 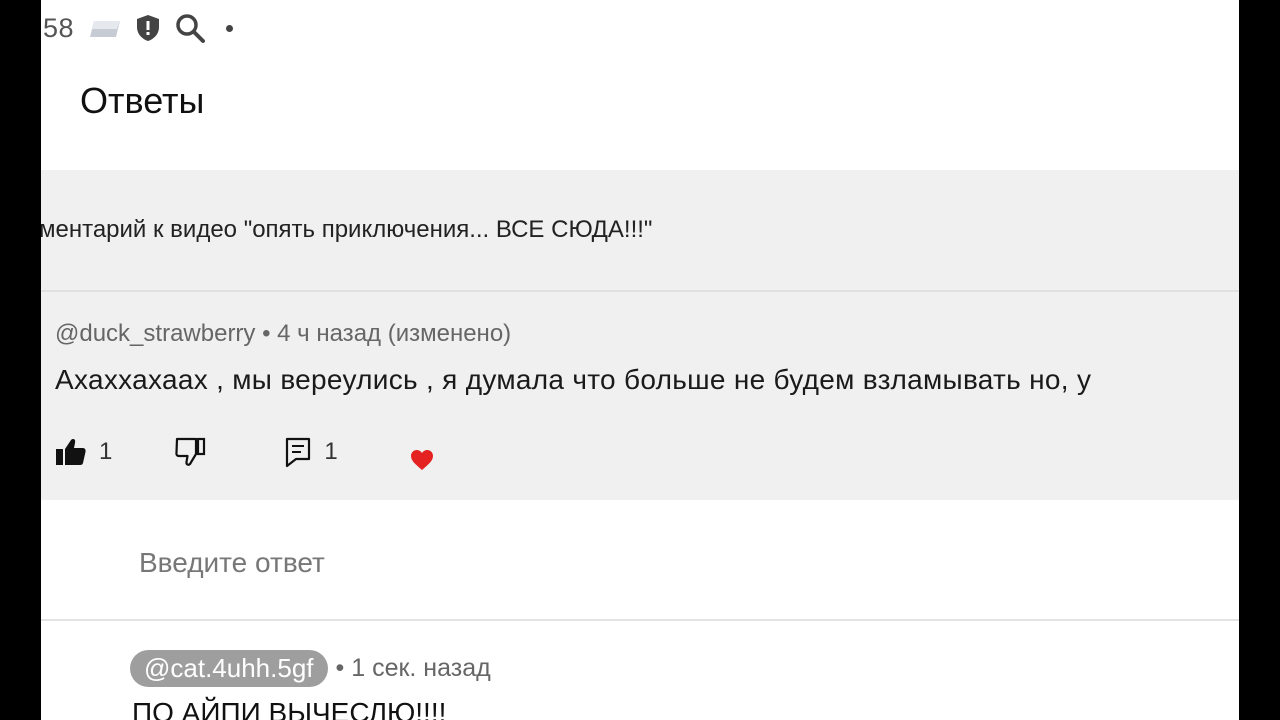 I want to click on reply-timestamp: • 1 сек. назад, so click(x=413, y=668).